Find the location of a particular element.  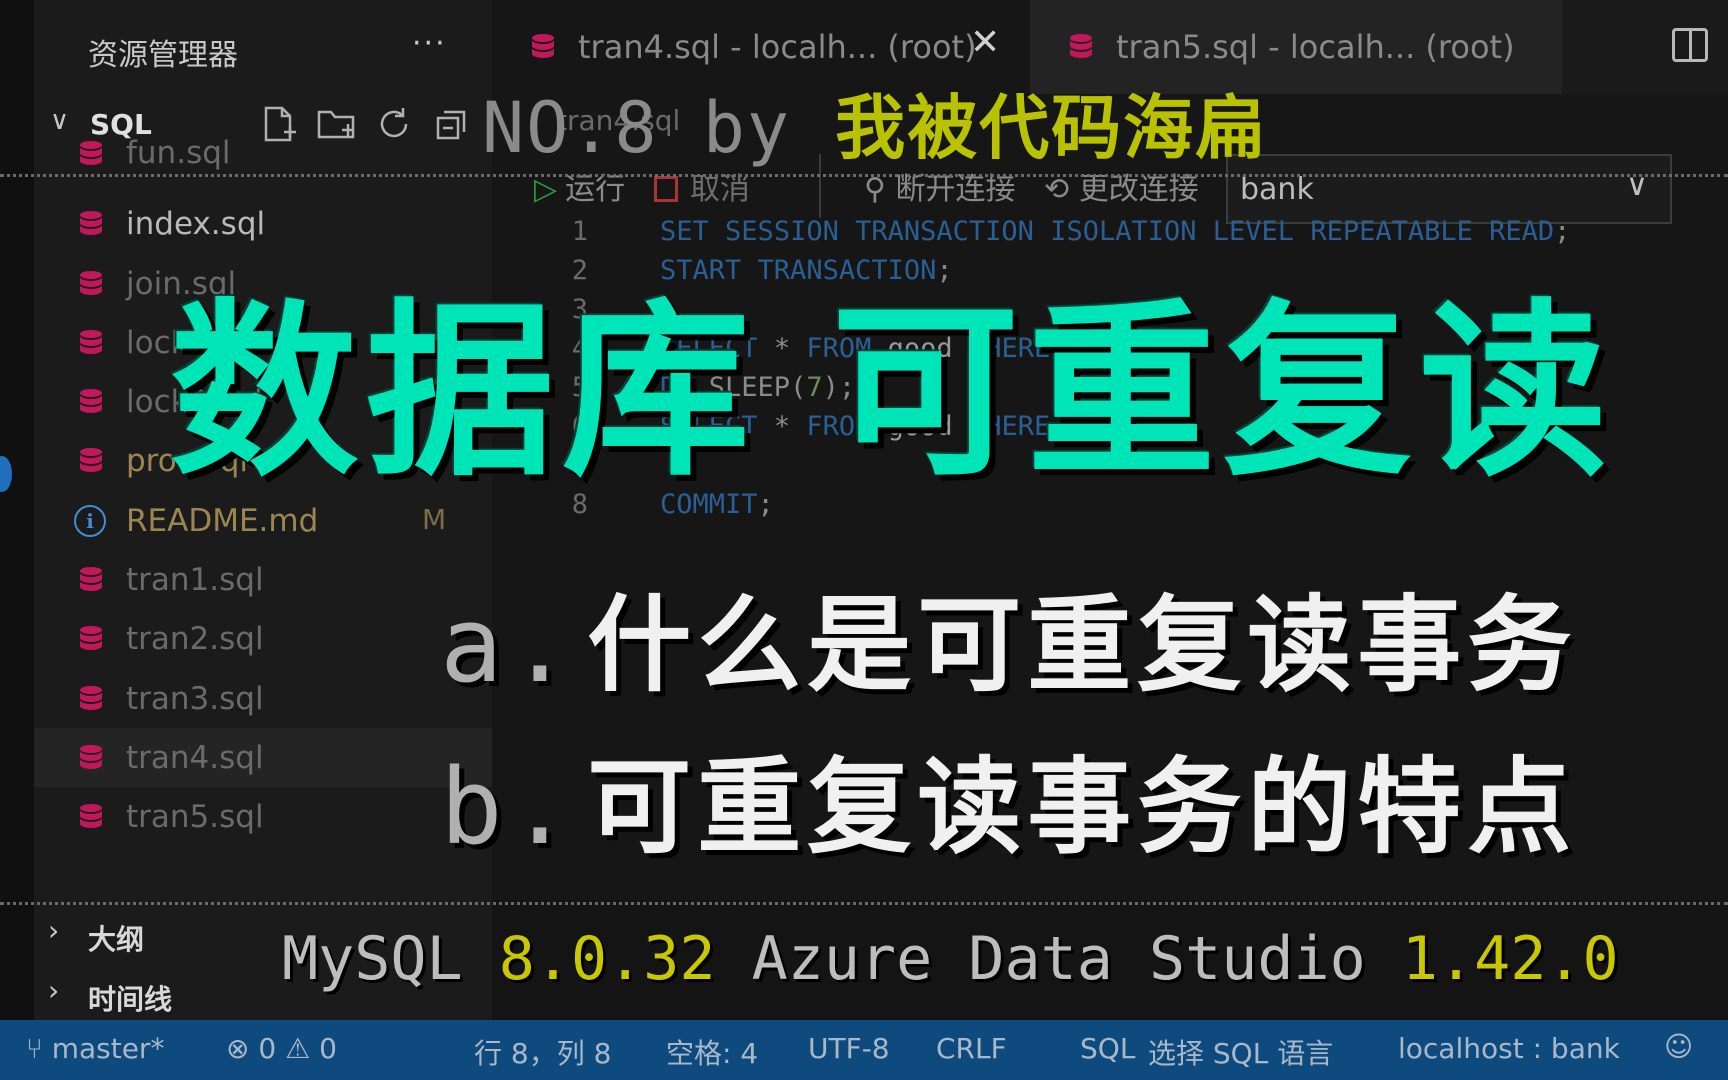

file-item: tran3.sql is located at coordinates (263, 698).